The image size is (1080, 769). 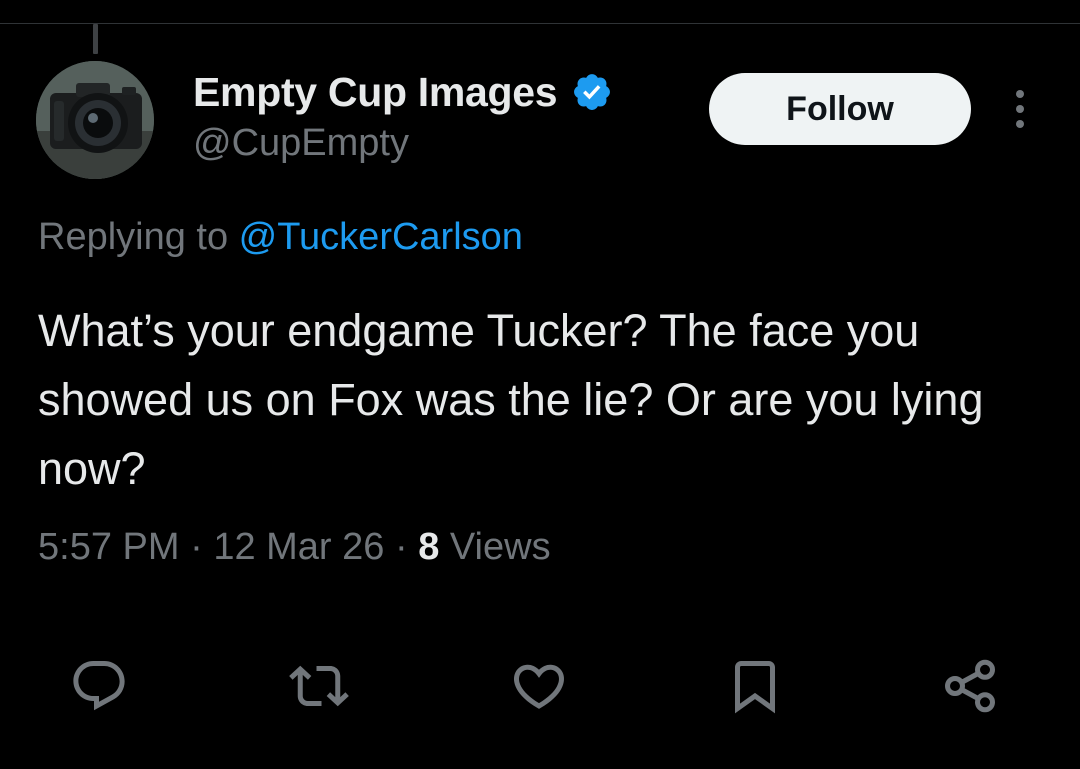 I want to click on avatar, so click(x=95, y=120).